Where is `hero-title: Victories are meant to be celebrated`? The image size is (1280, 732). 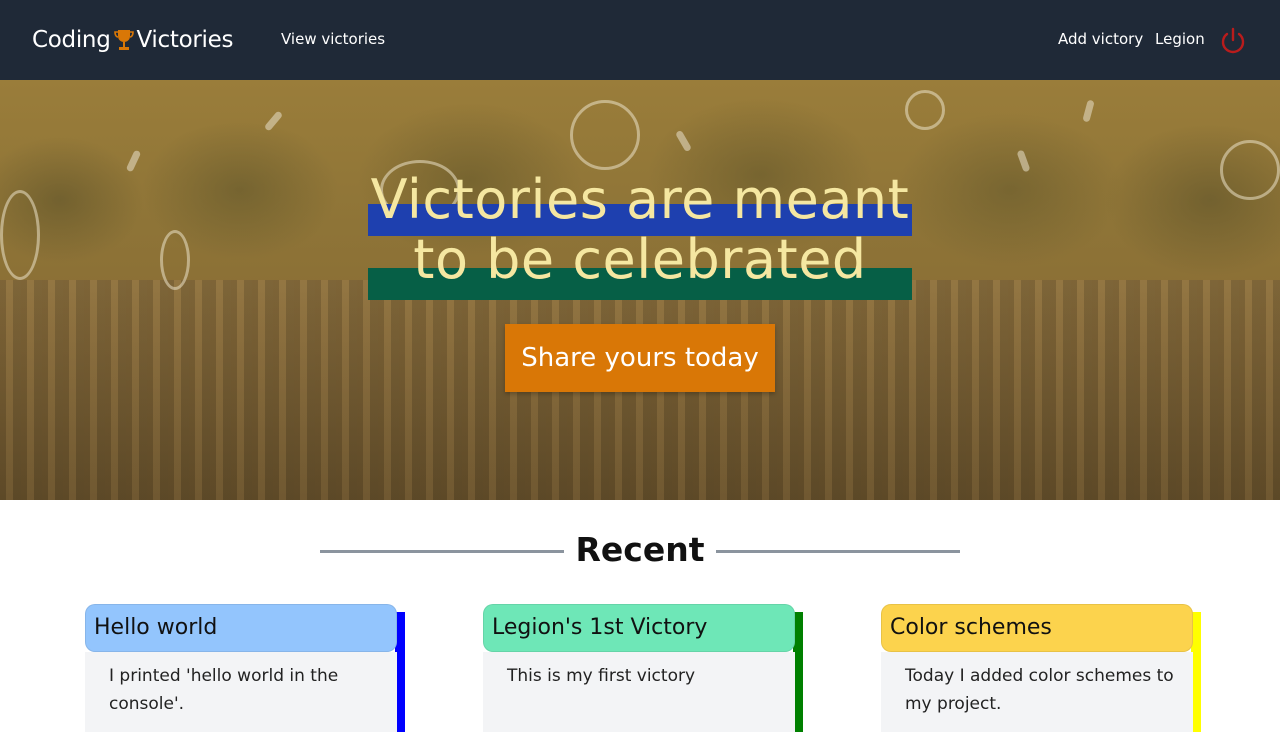
hero-title: Victories are meant to be celebrated is located at coordinates (640, 230).